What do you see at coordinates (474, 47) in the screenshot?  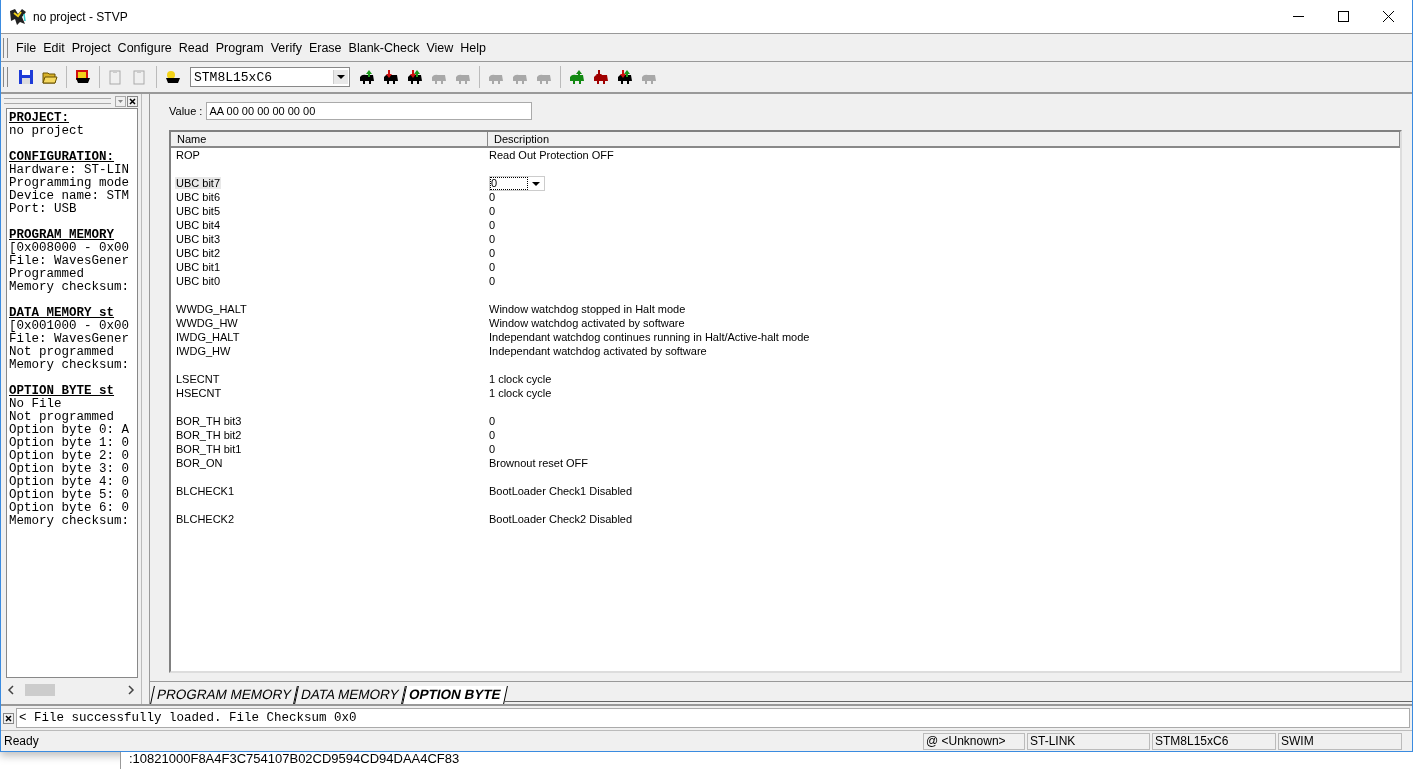 I see `menu-item: Help` at bounding box center [474, 47].